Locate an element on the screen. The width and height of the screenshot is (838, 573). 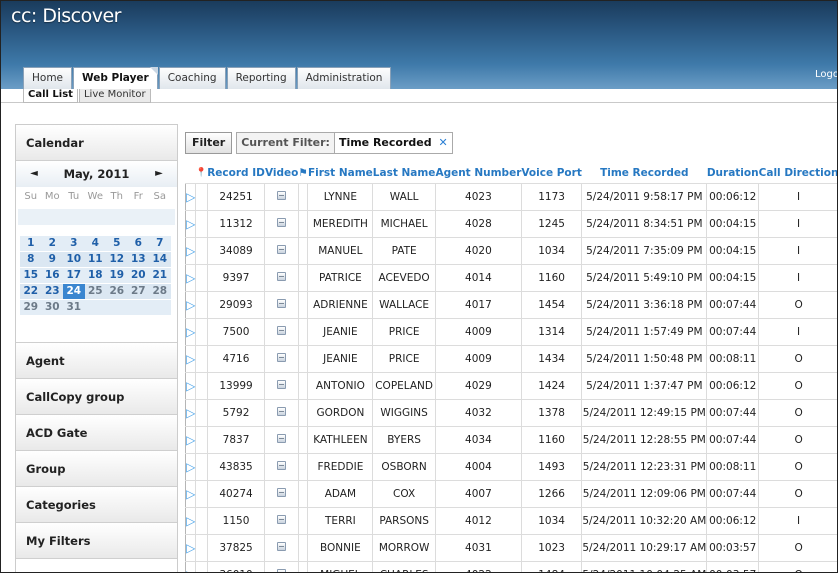
tab-web-player: Web Player is located at coordinates (115, 78).